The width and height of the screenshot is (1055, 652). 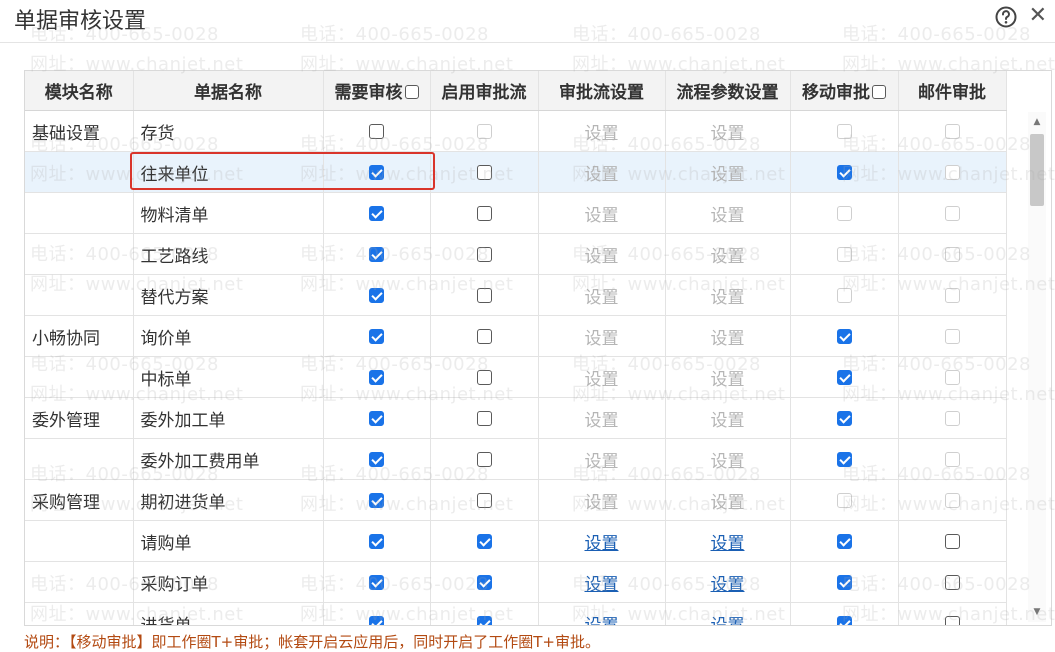 I want to click on table-row: 委外加工费用单 设置 设置, so click(x=516, y=459).